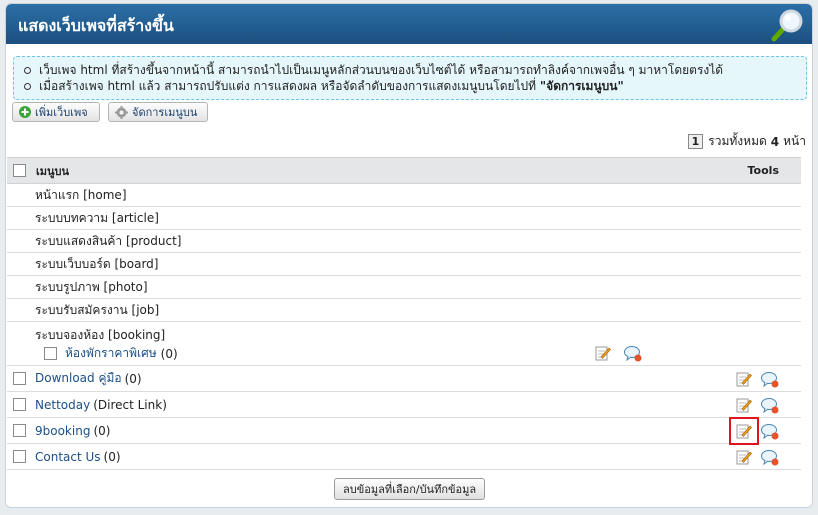 This screenshot has height=515, width=818. I want to click on table-row: ระบบรับสมัครงาน [job], so click(404, 310).